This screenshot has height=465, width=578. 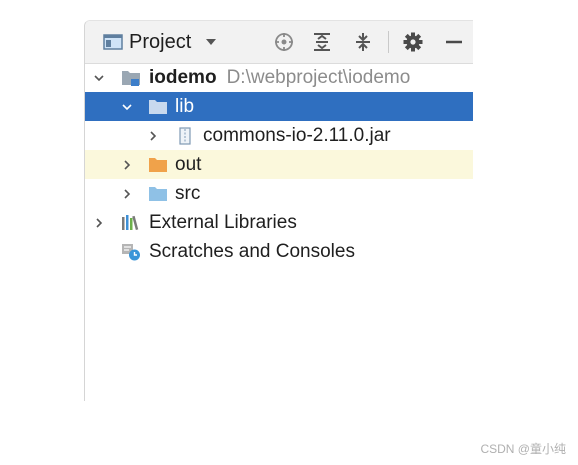 I want to click on tree-row-out: out, so click(x=279, y=164).